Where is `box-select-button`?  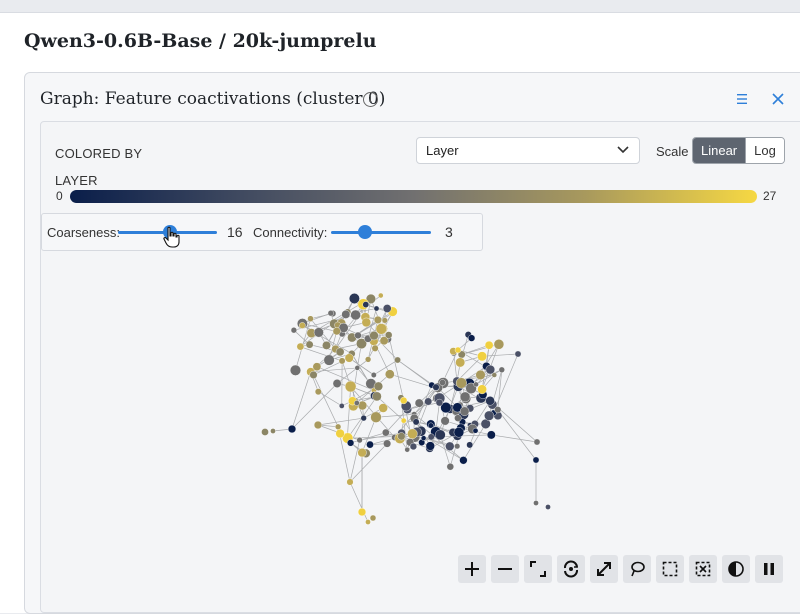 box-select-button is located at coordinates (670, 569).